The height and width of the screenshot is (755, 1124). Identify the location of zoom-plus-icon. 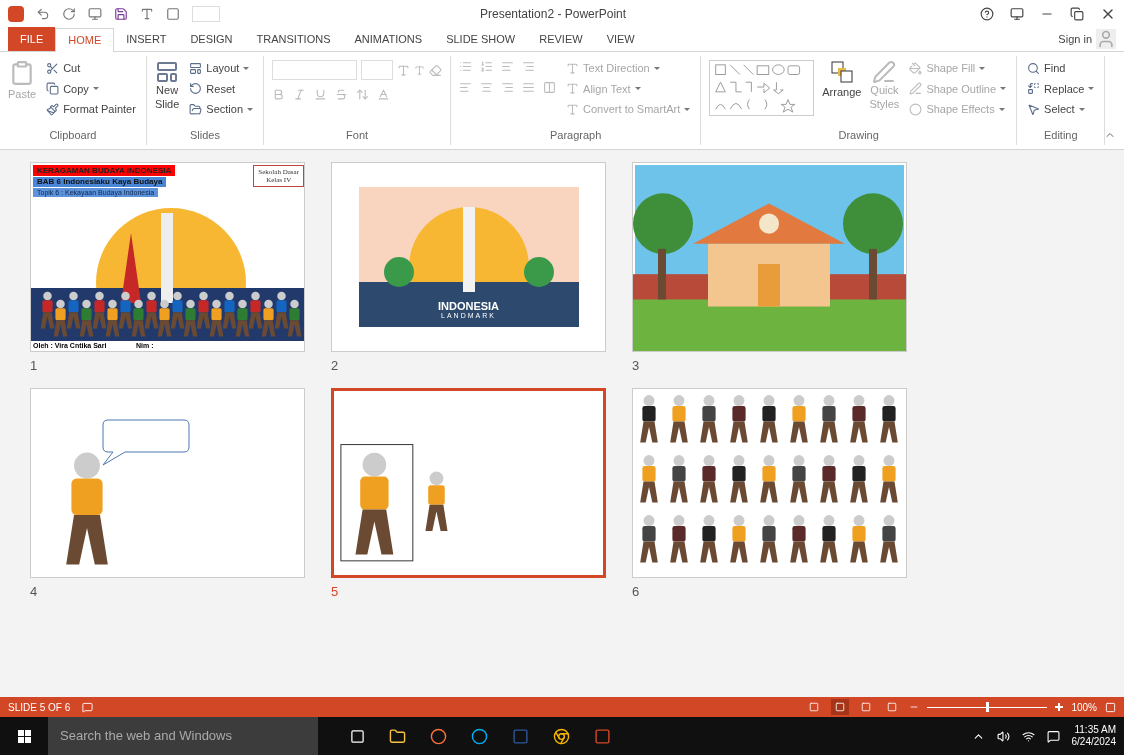
(1059, 707).